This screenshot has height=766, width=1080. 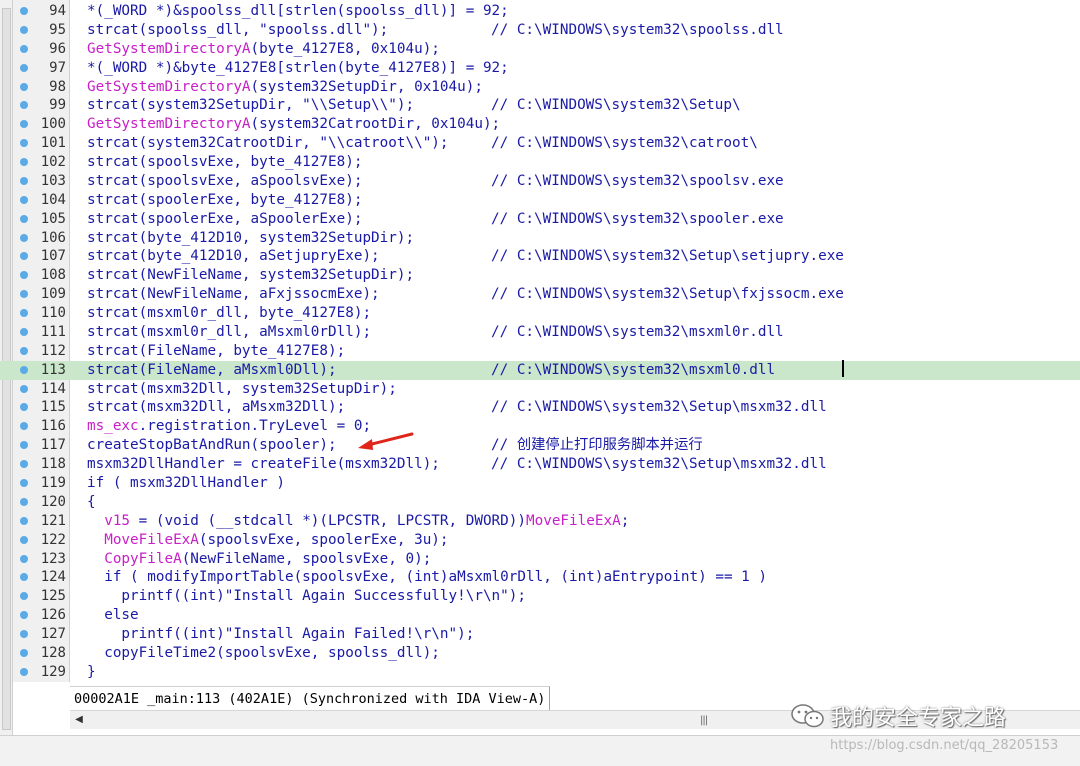 What do you see at coordinates (224, 219) in the screenshot?
I see `code-text: strcat(spoolerExe, aSpoolerExe);` at bounding box center [224, 219].